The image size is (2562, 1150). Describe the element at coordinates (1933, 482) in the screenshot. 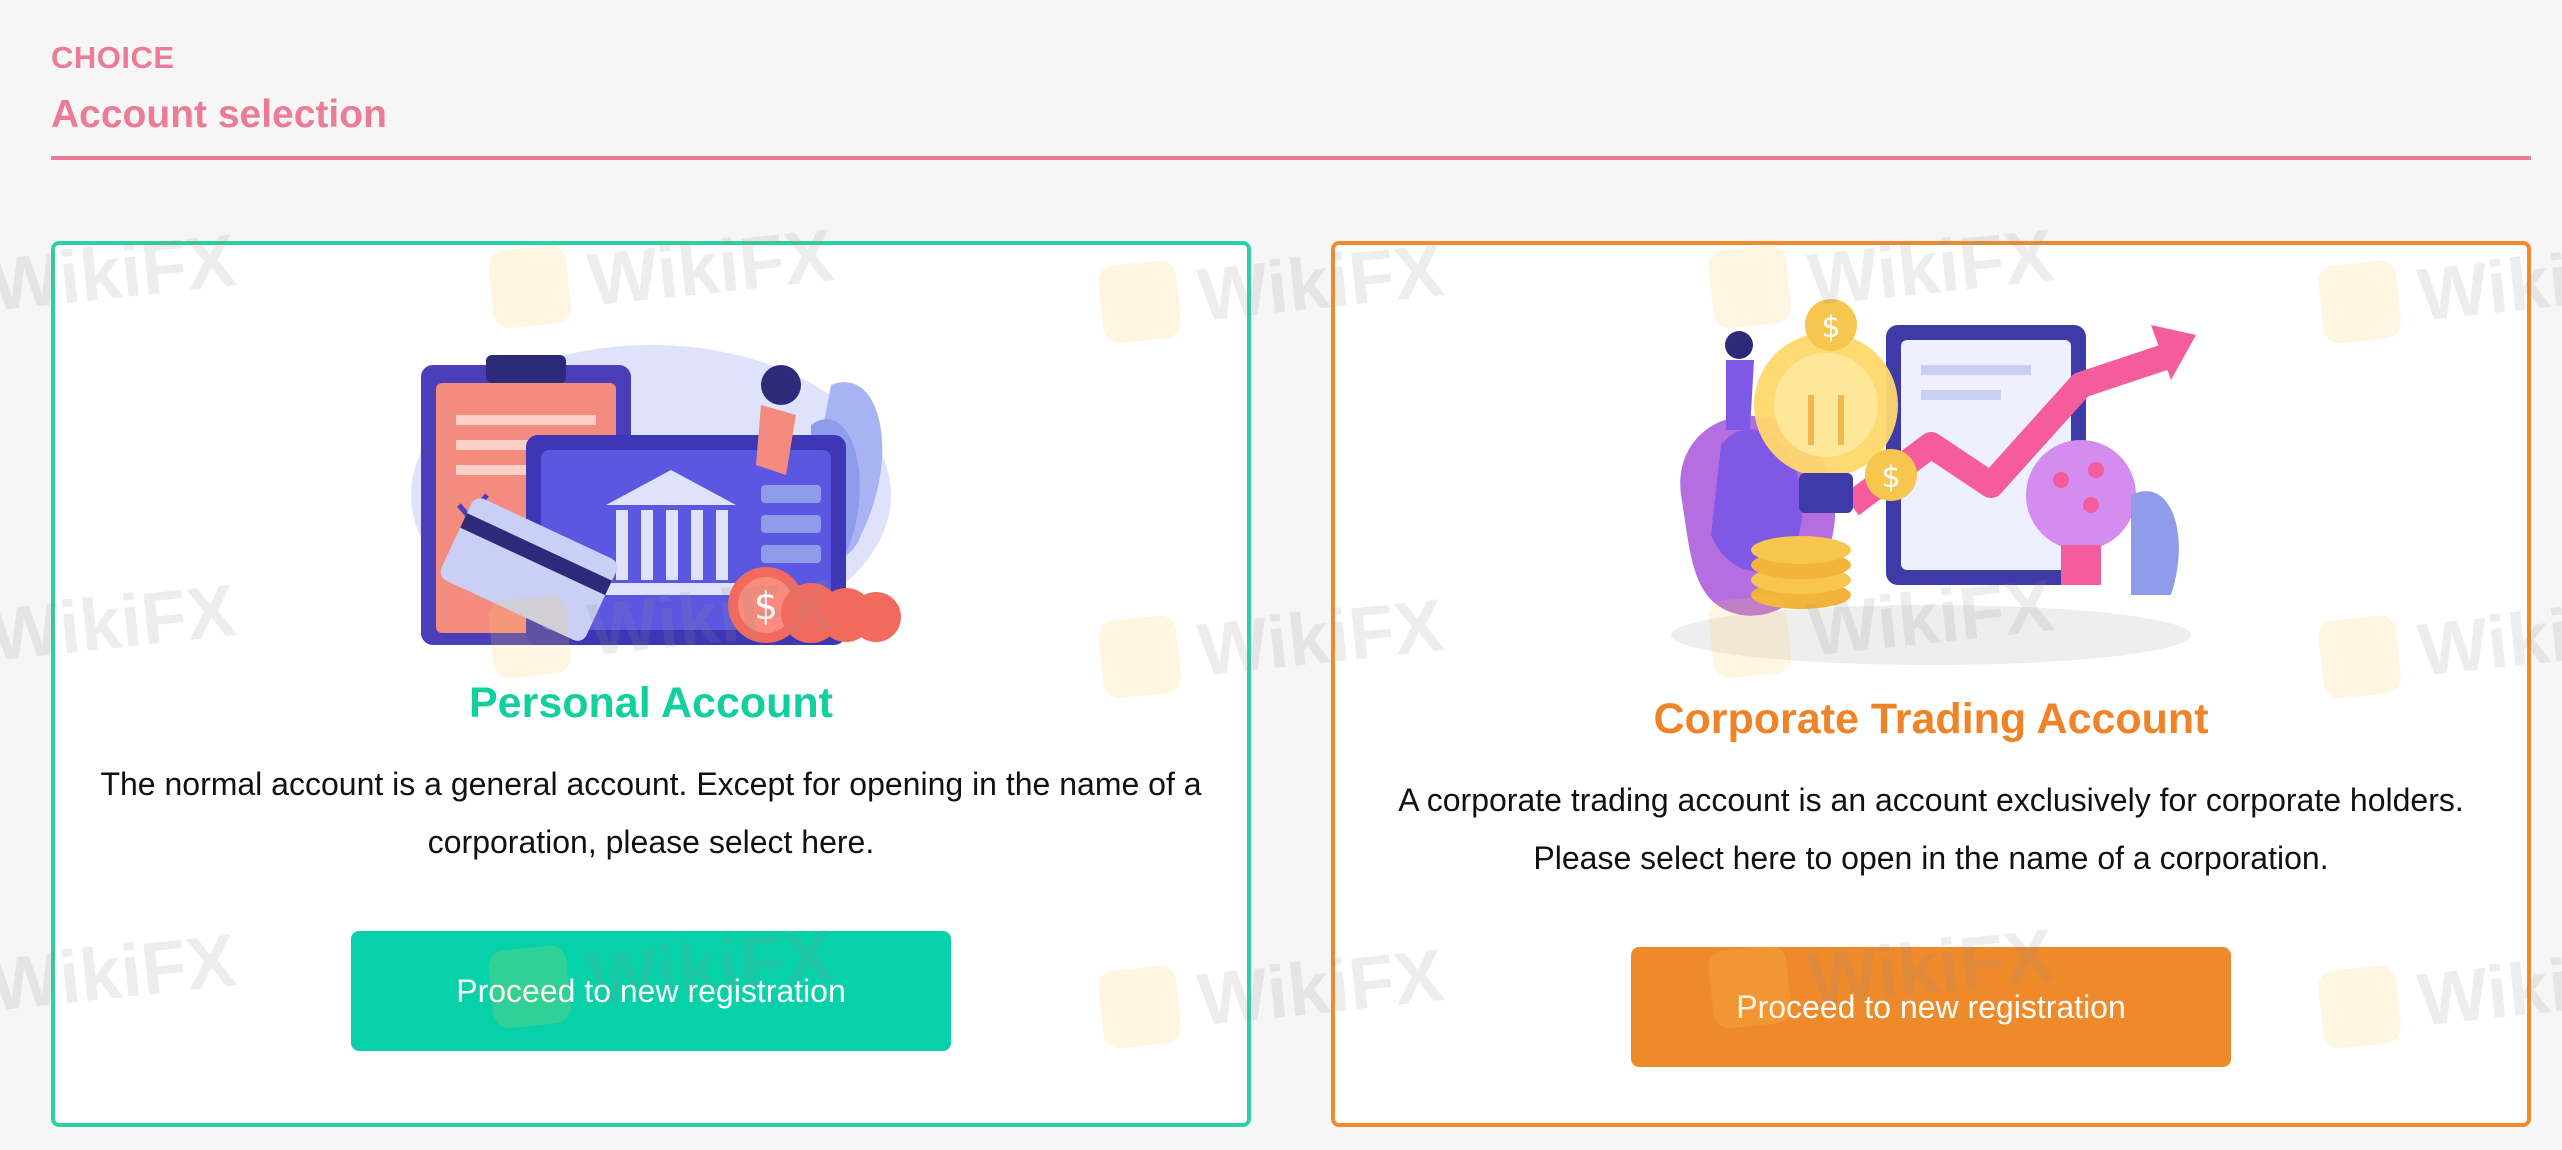

I see `business-growth-illustration: $ $` at that location.